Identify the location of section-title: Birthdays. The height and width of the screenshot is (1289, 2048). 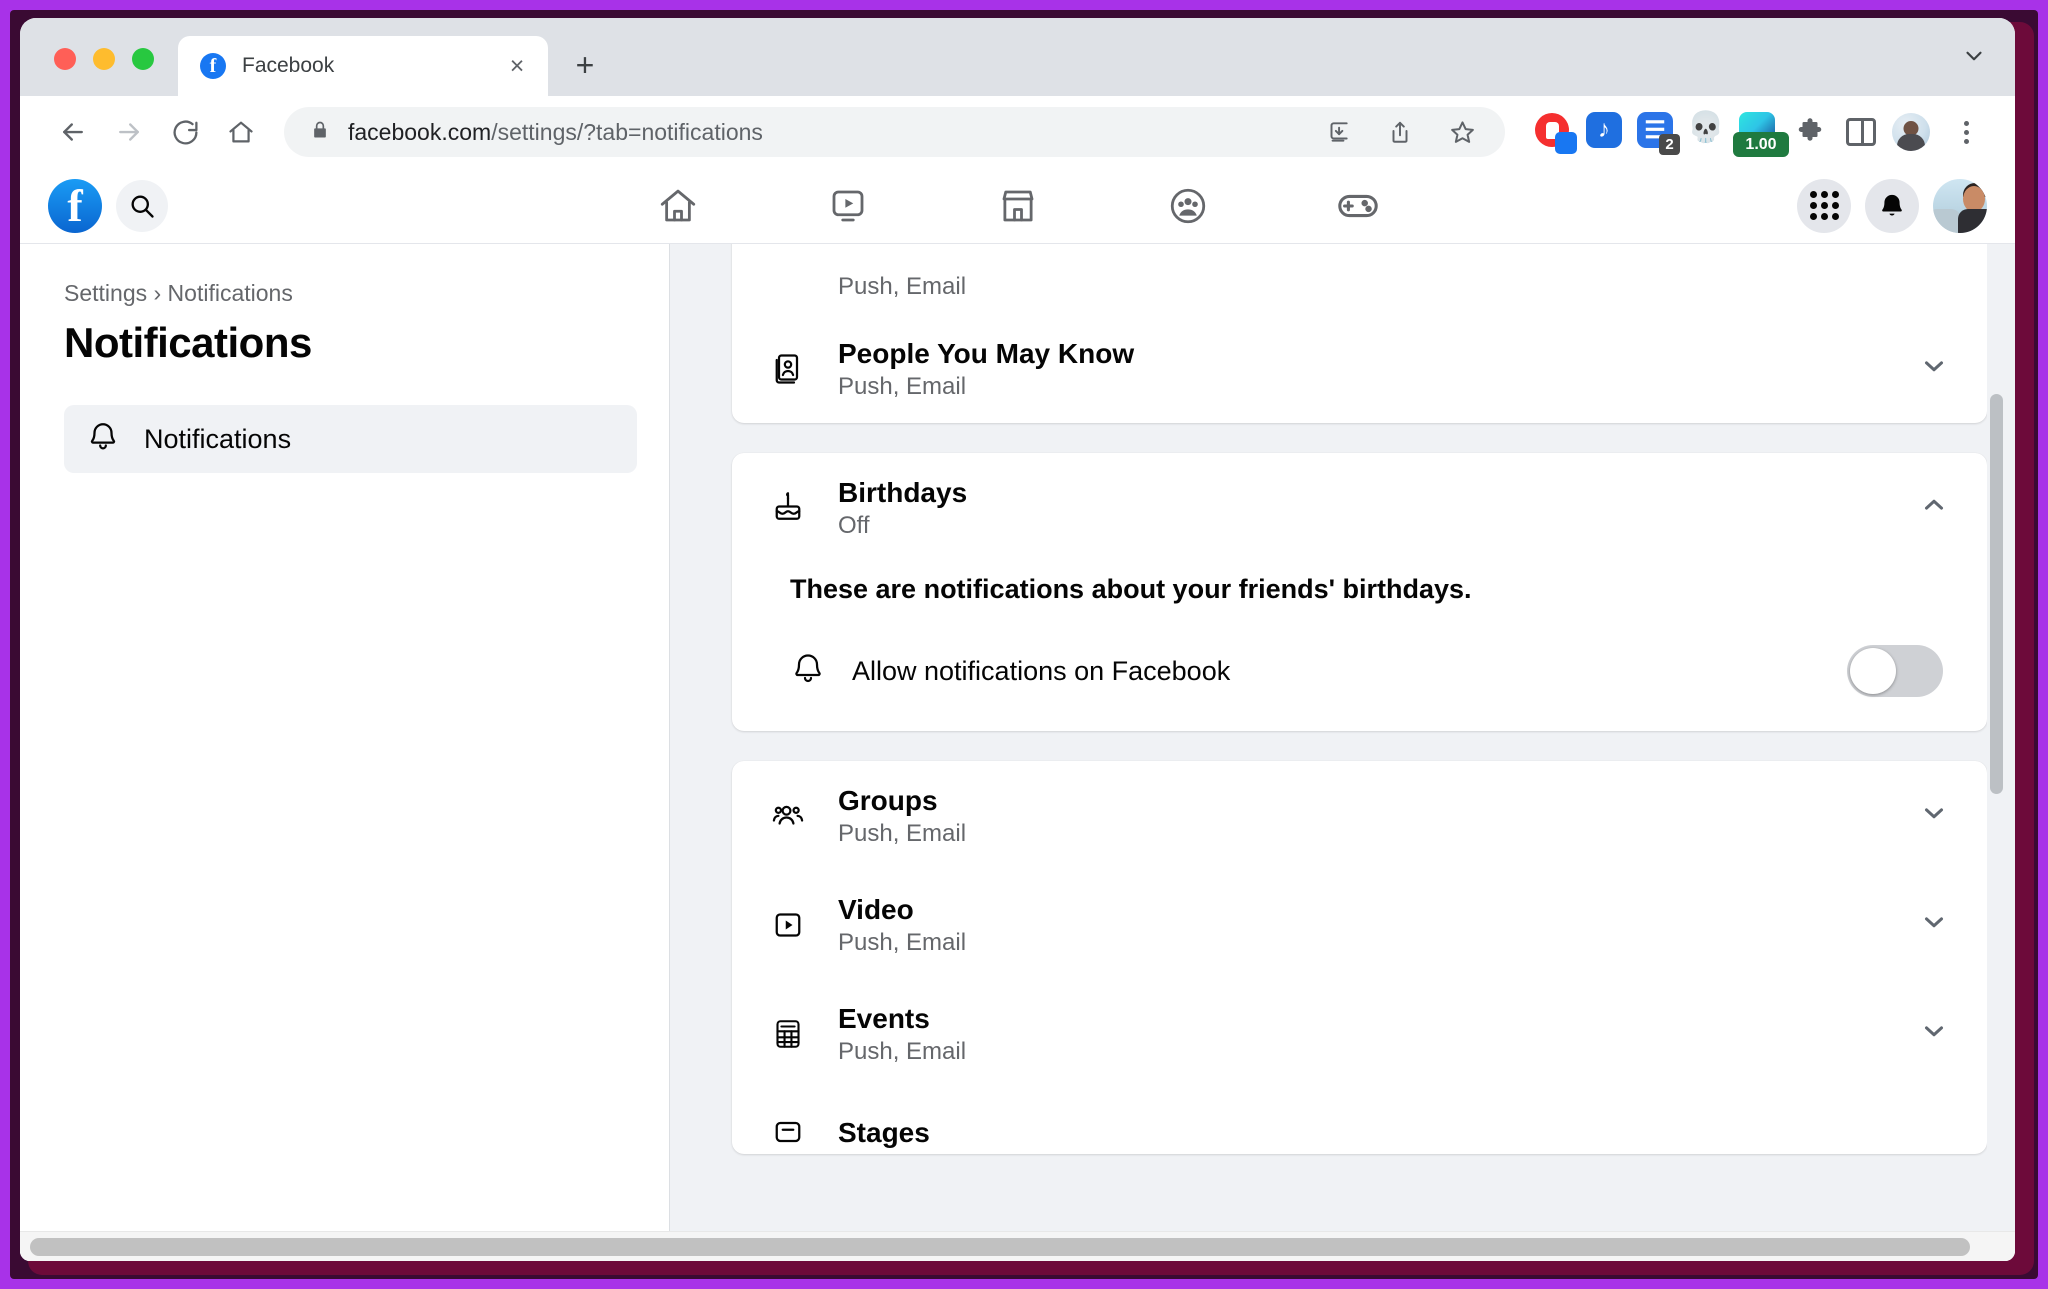
(903, 492).